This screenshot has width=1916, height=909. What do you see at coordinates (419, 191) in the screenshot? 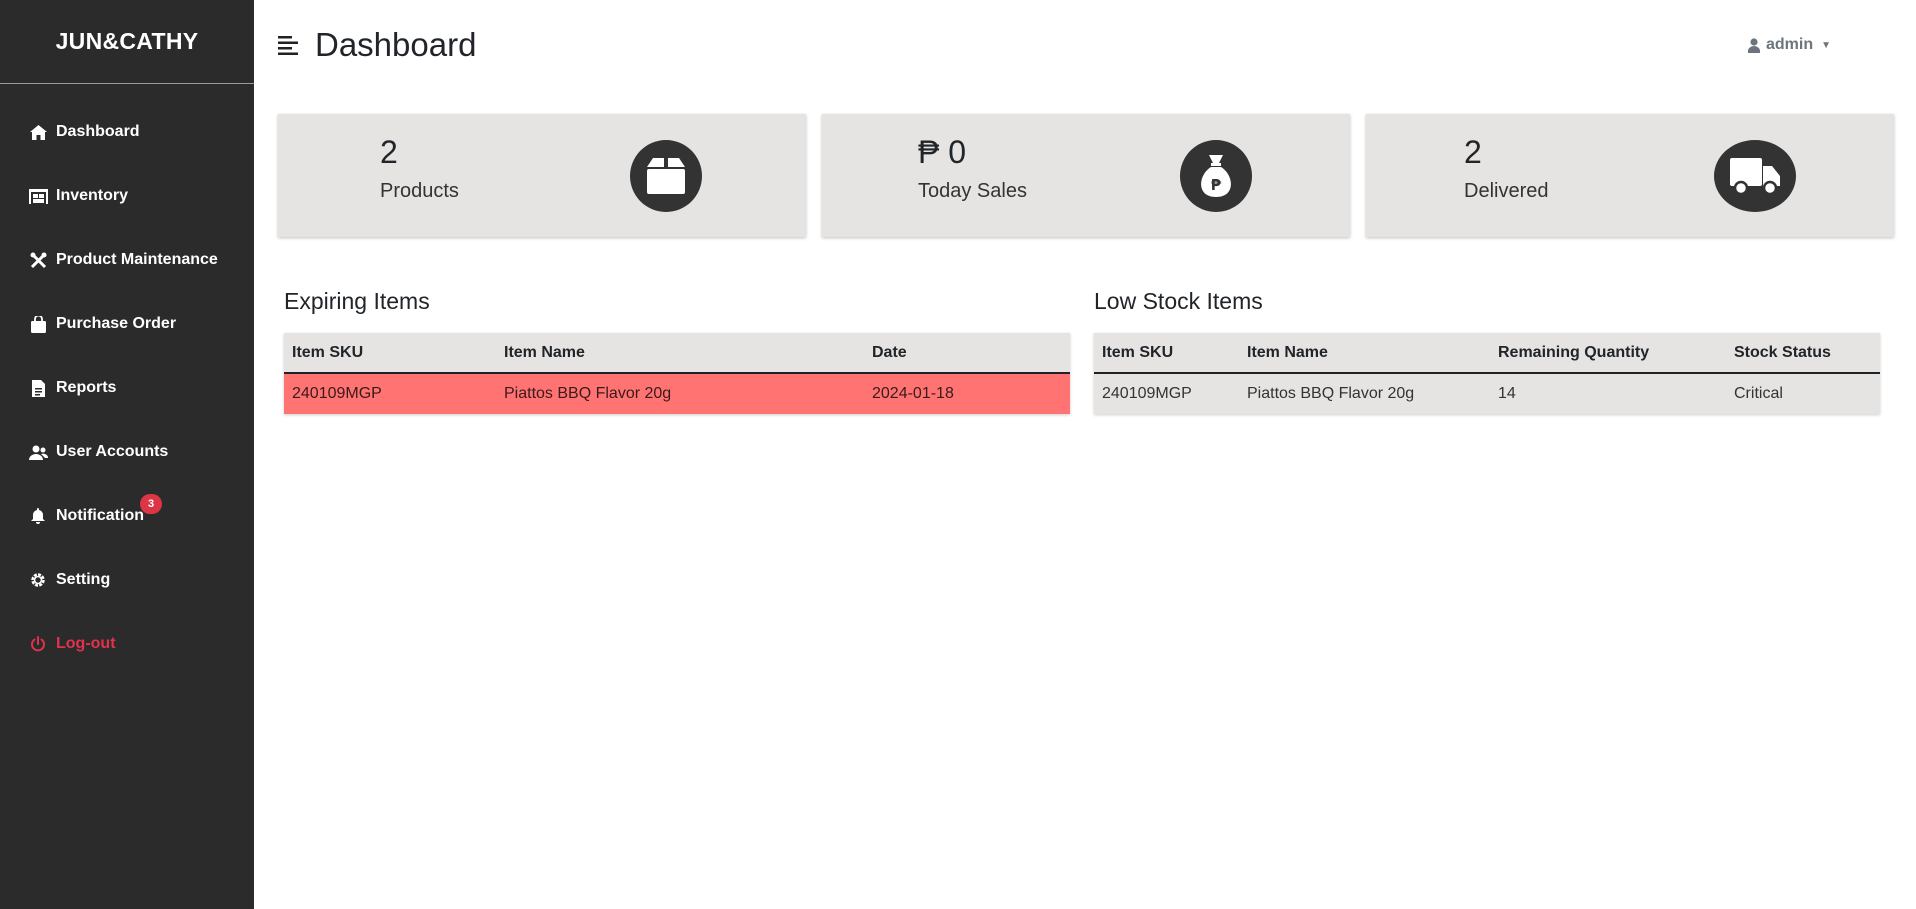
I see `card-label: Products` at bounding box center [419, 191].